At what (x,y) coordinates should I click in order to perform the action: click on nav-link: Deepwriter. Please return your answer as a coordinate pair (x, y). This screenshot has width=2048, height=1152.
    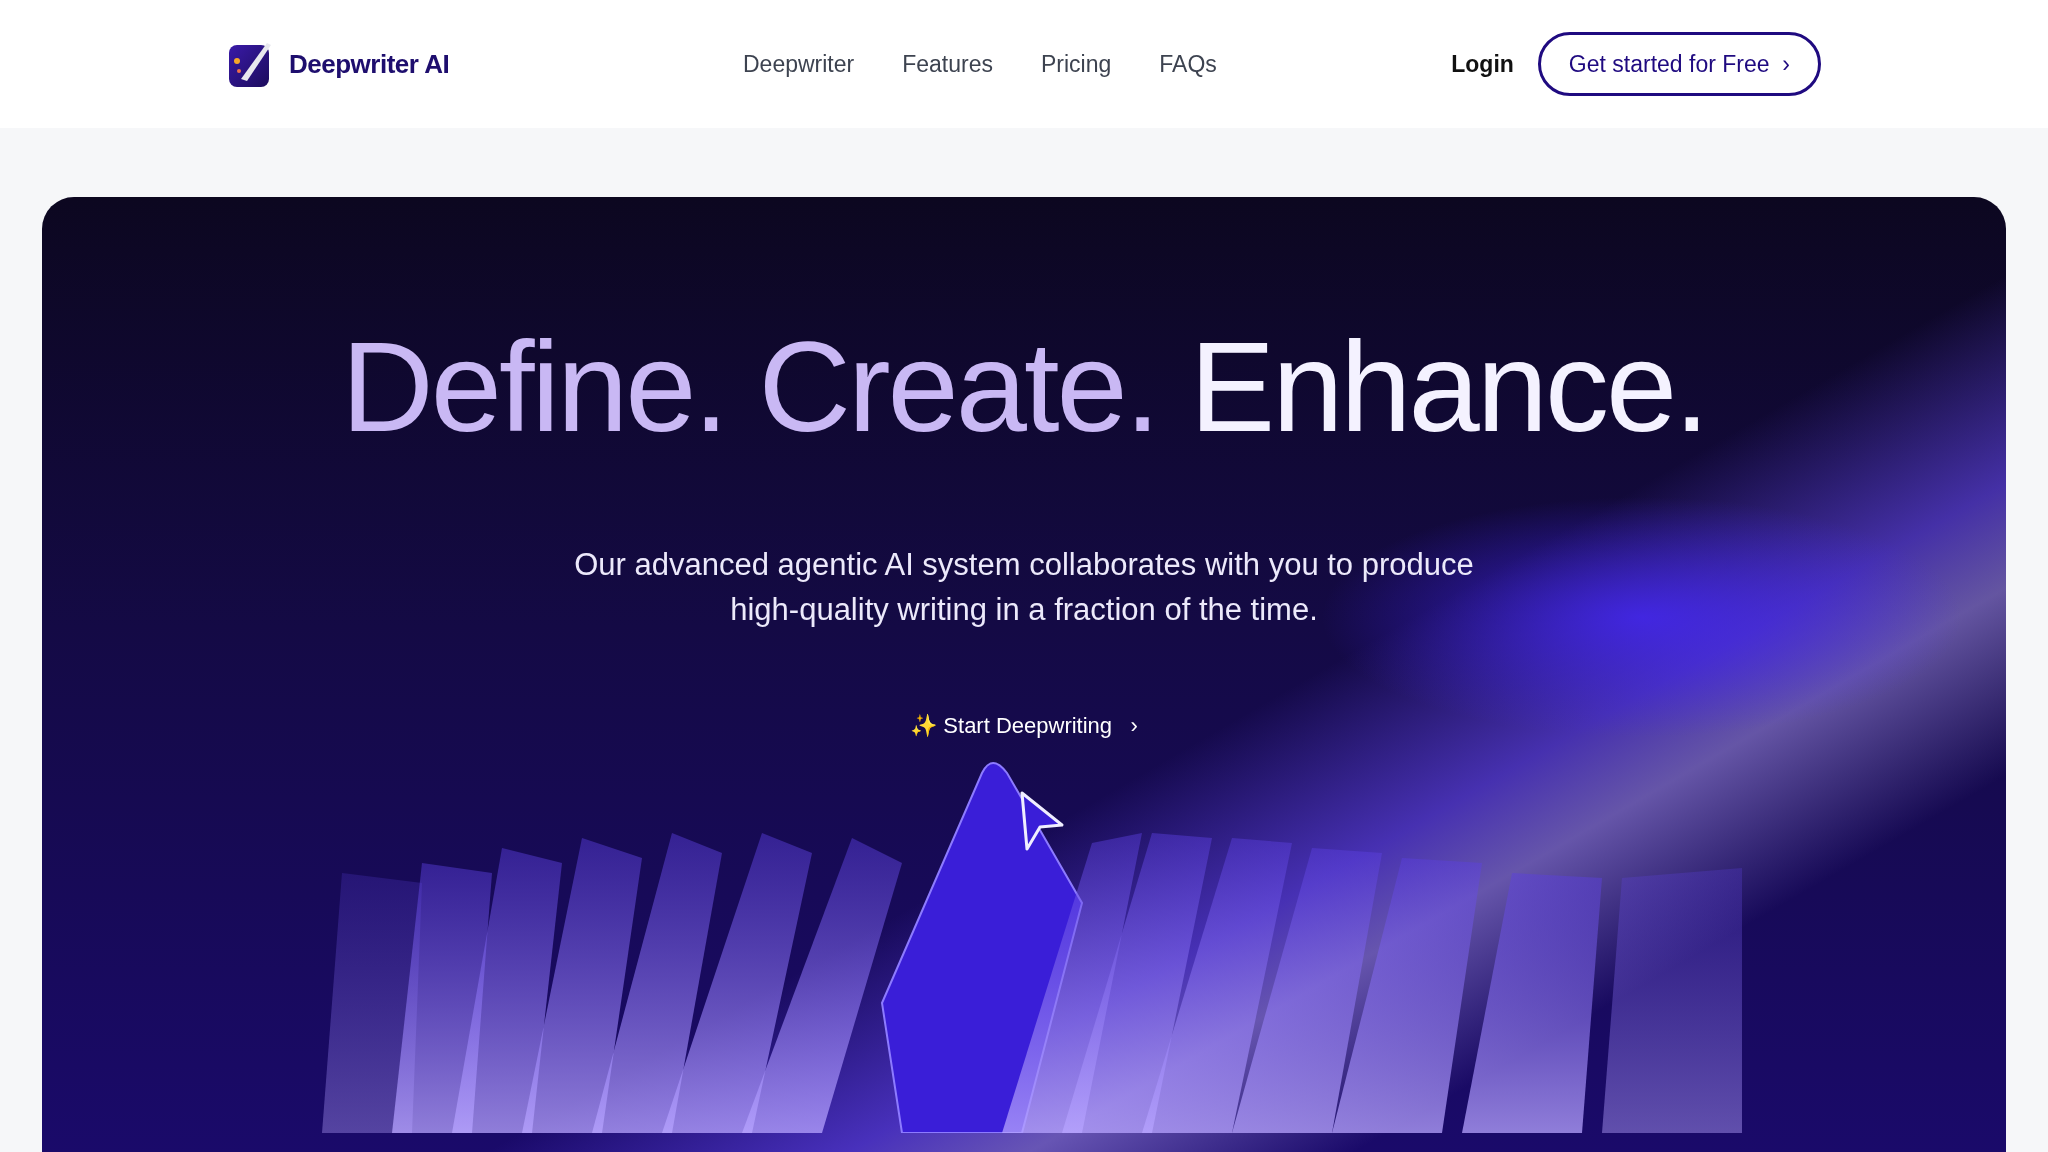
    Looking at the image, I should click on (799, 64).